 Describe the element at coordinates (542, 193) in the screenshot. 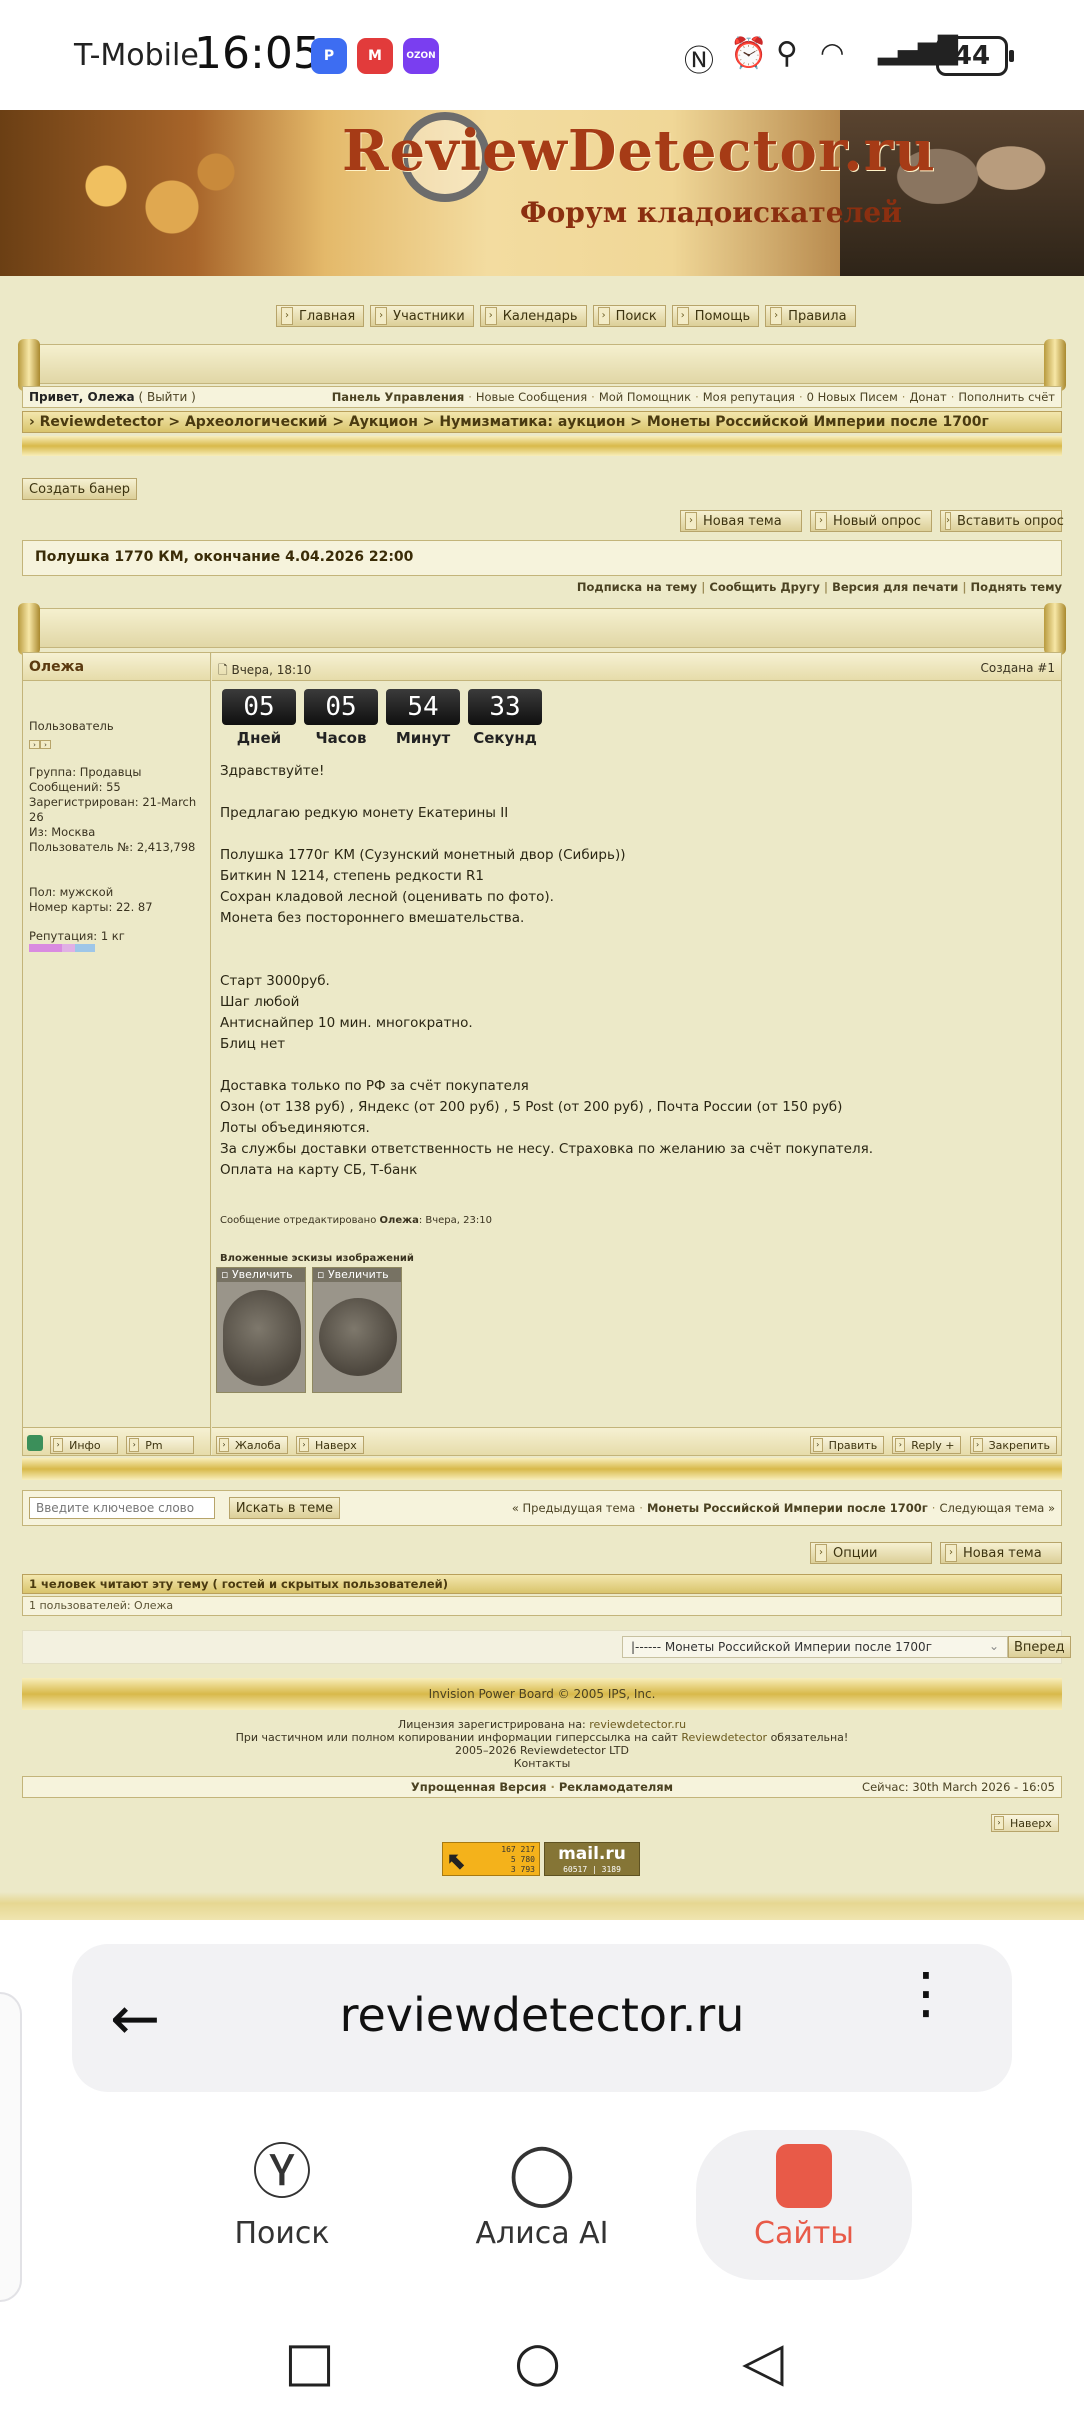

I see `site-banner: ReviewDetector.ru Форум кладоискателей` at that location.